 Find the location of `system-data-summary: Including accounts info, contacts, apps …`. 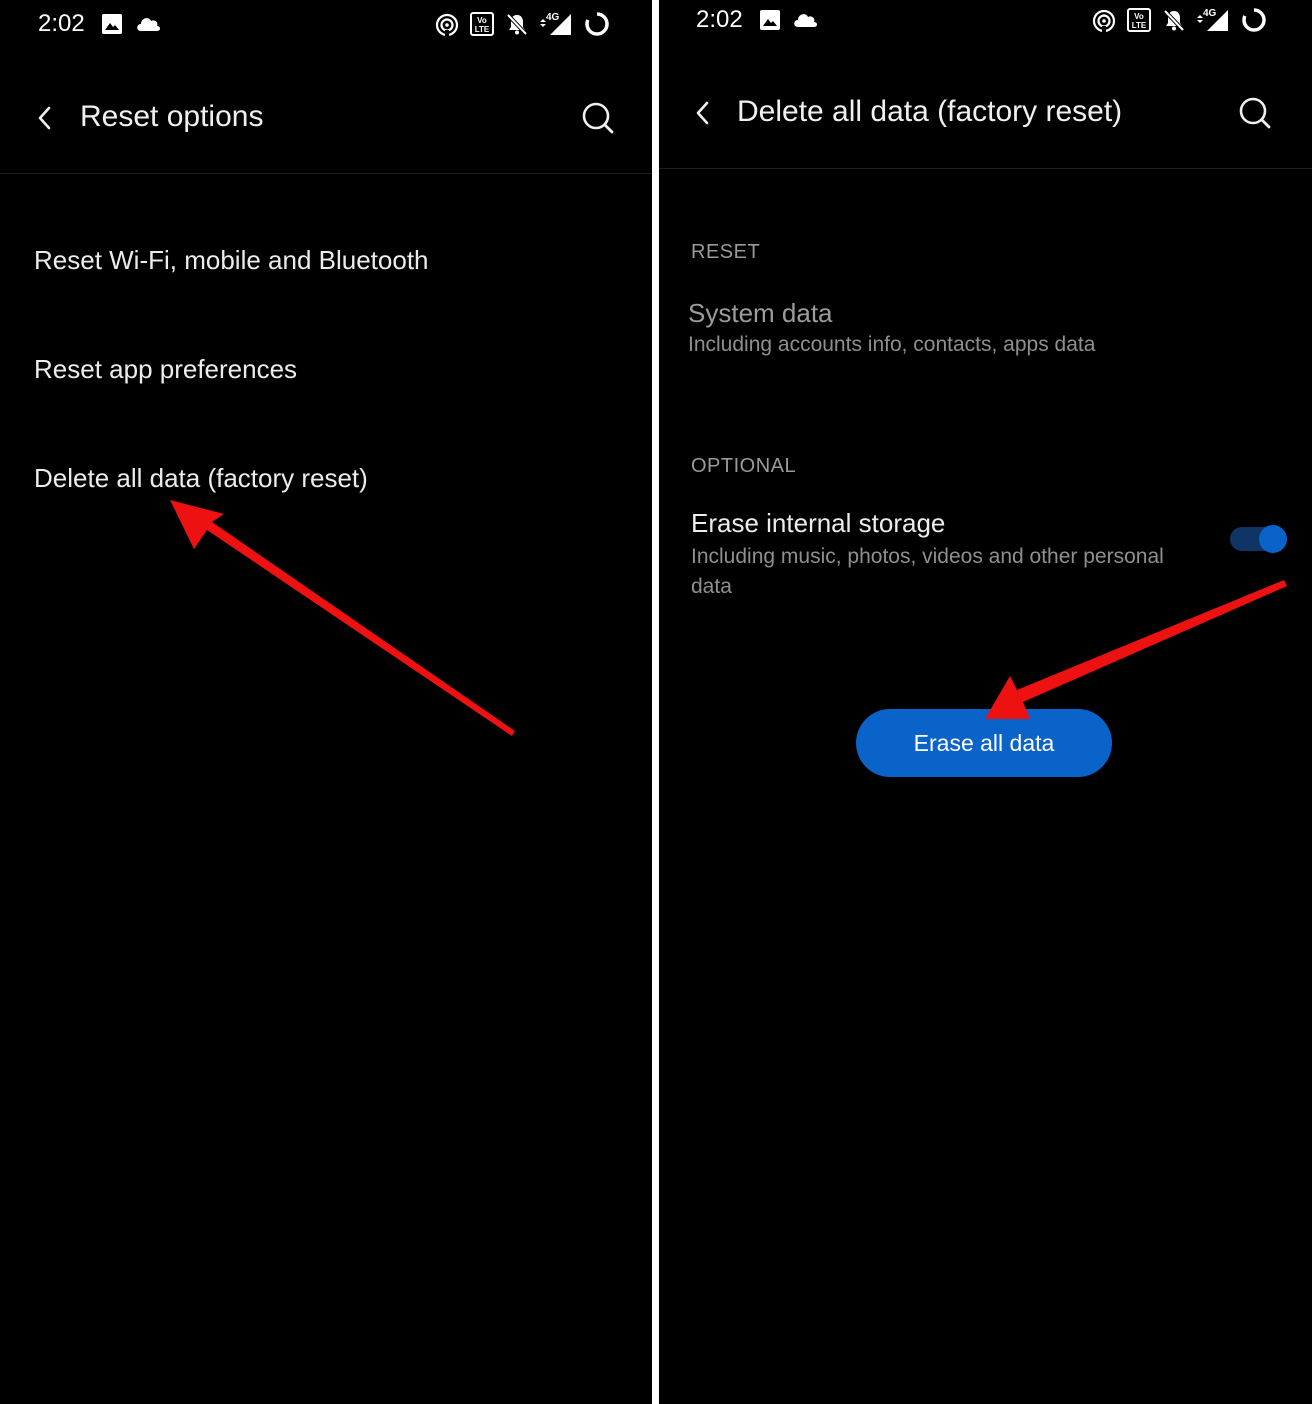

system-data-summary: Including accounts info, contacts, apps … is located at coordinates (892, 344).